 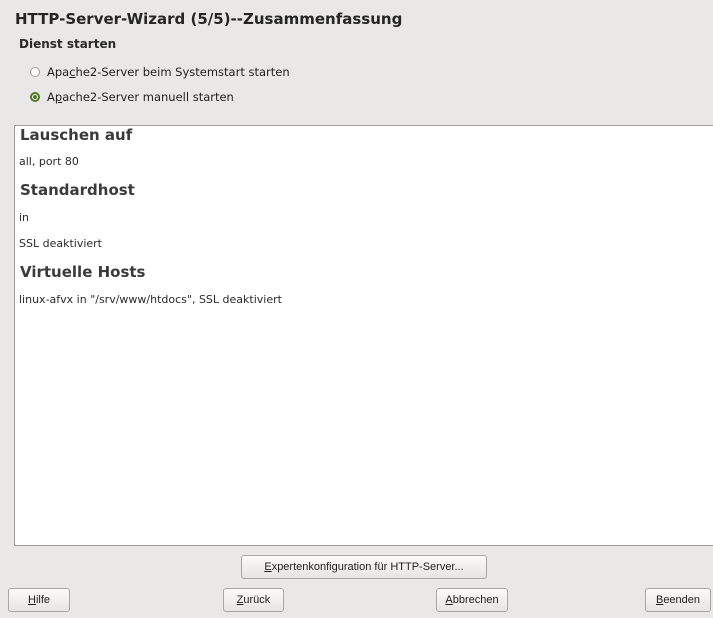 I want to click on default-host-heading: Standardhost, so click(x=77, y=190).